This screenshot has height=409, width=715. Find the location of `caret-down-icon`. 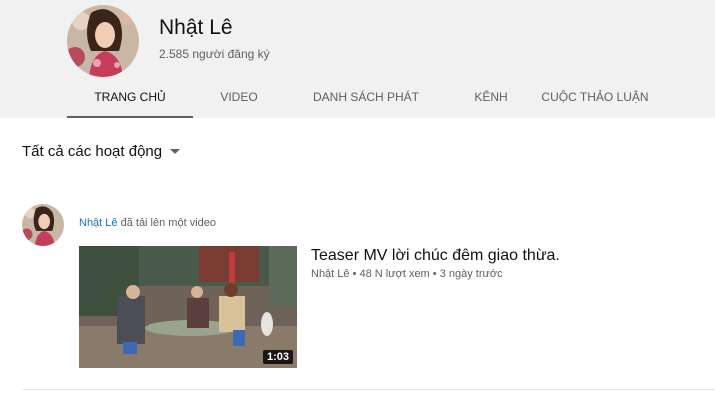

caret-down-icon is located at coordinates (175, 151).